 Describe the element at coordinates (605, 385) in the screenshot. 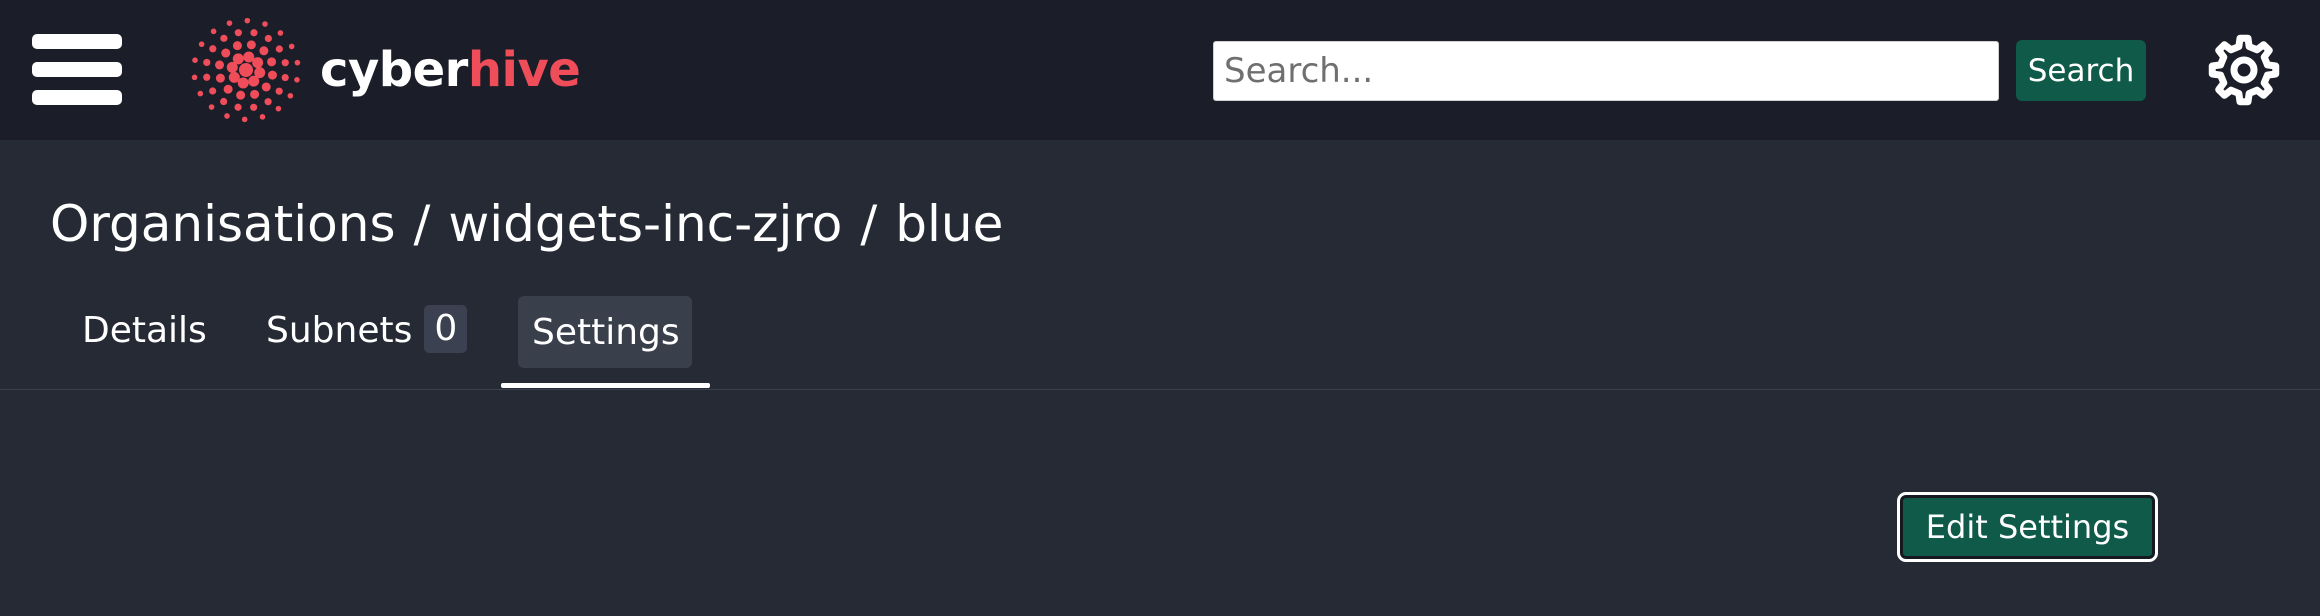

I see `active-tab-indicator` at that location.